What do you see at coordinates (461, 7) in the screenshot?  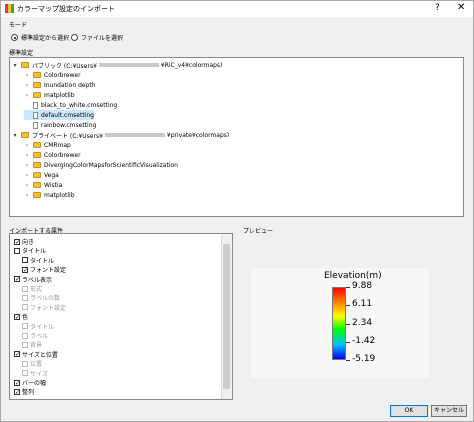 I see `close-button: ✕` at bounding box center [461, 7].